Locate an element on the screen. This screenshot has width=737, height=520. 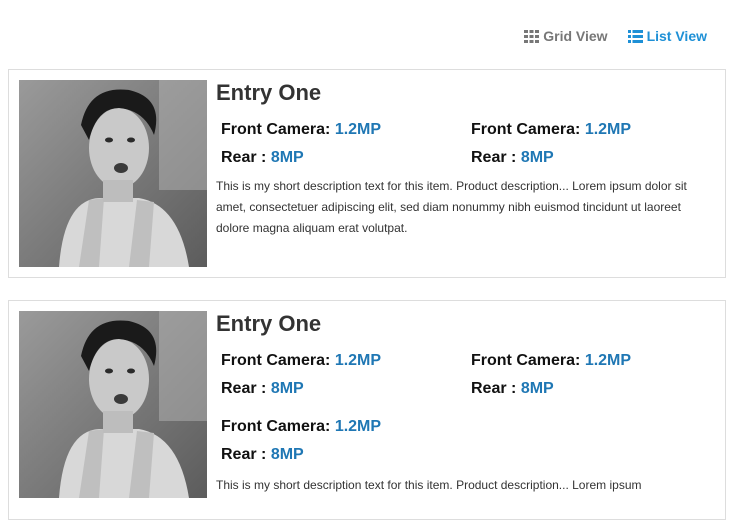
list-view-label: List View is located at coordinates (676, 36).